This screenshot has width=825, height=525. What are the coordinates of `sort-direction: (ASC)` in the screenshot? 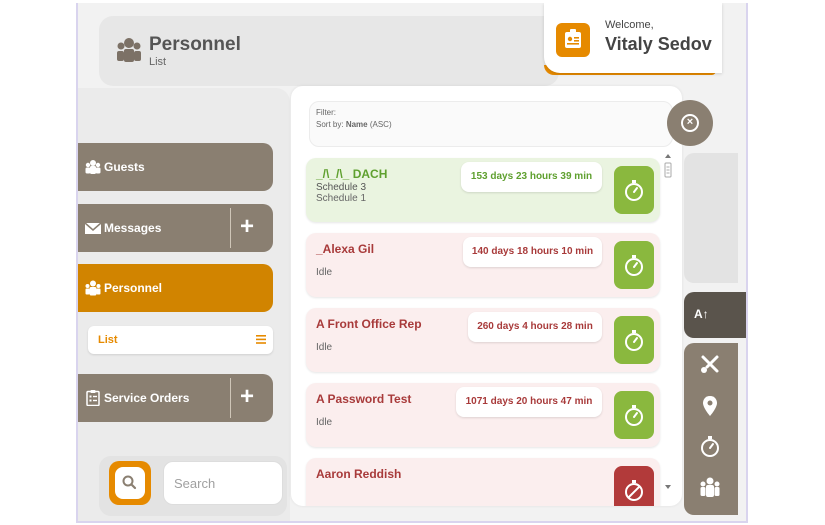 It's located at (380, 124).